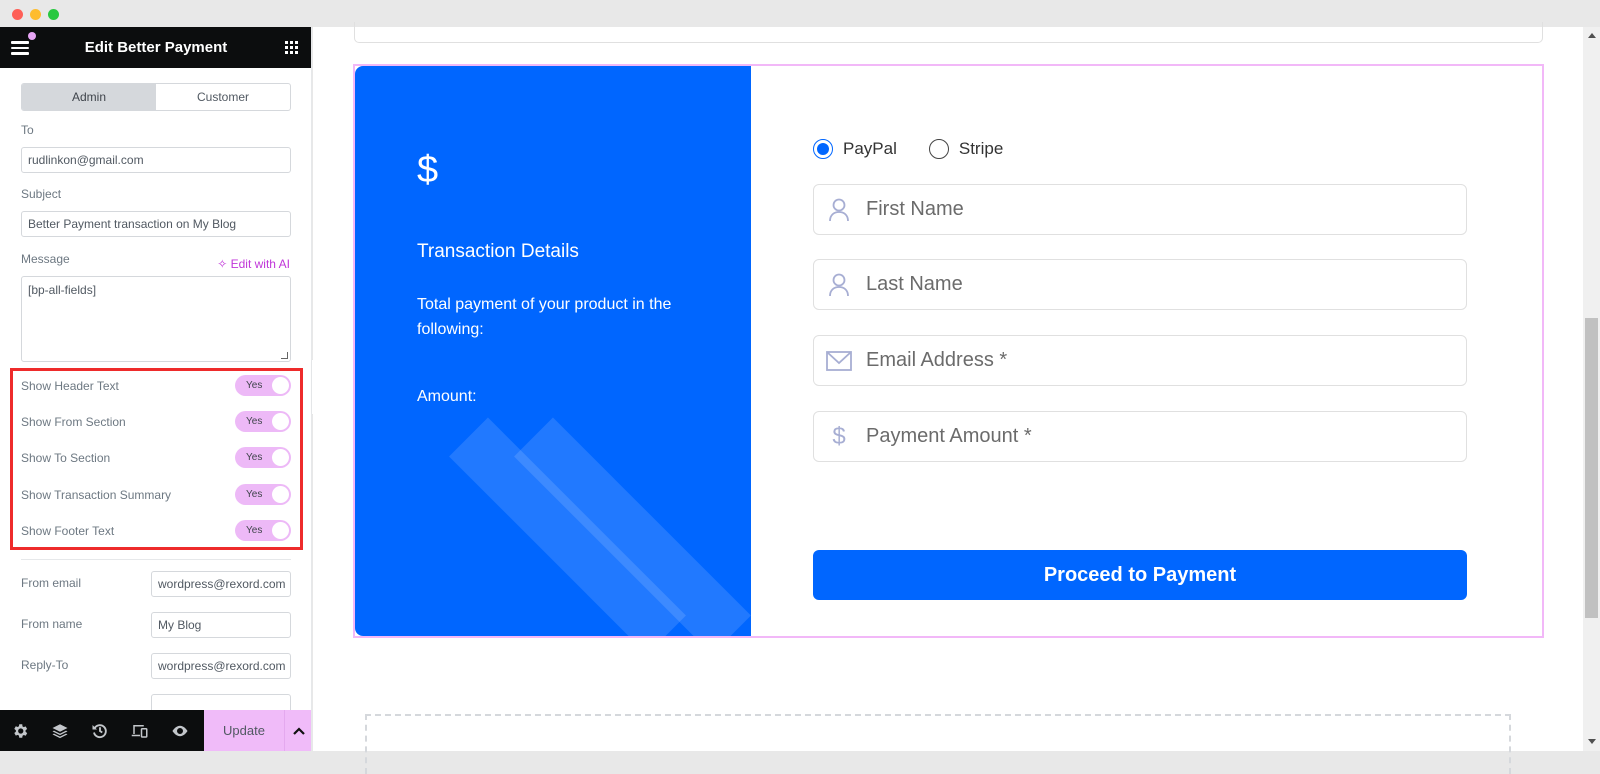 This screenshot has width=1600, height=774. I want to click on edit-with-ai-label: Edit with AI, so click(260, 264).